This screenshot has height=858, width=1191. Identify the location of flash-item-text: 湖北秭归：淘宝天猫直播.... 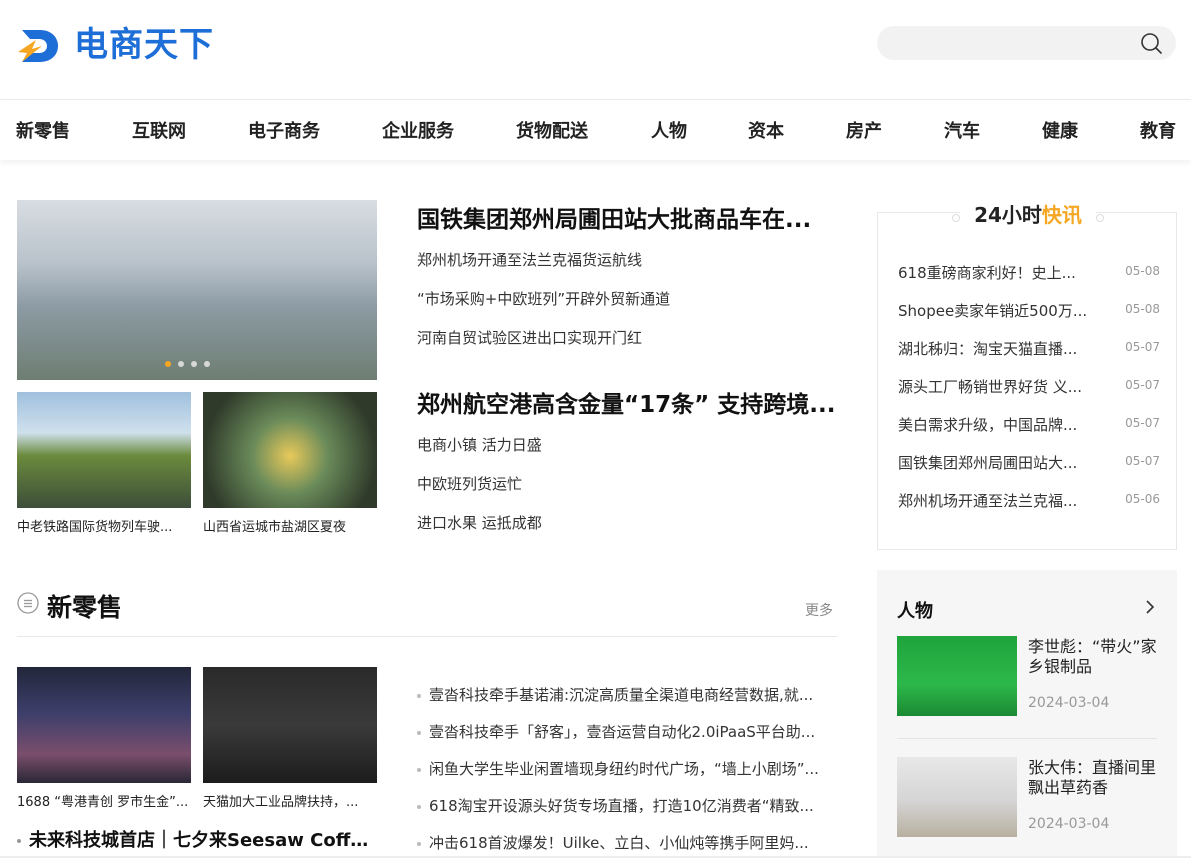
(995, 348).